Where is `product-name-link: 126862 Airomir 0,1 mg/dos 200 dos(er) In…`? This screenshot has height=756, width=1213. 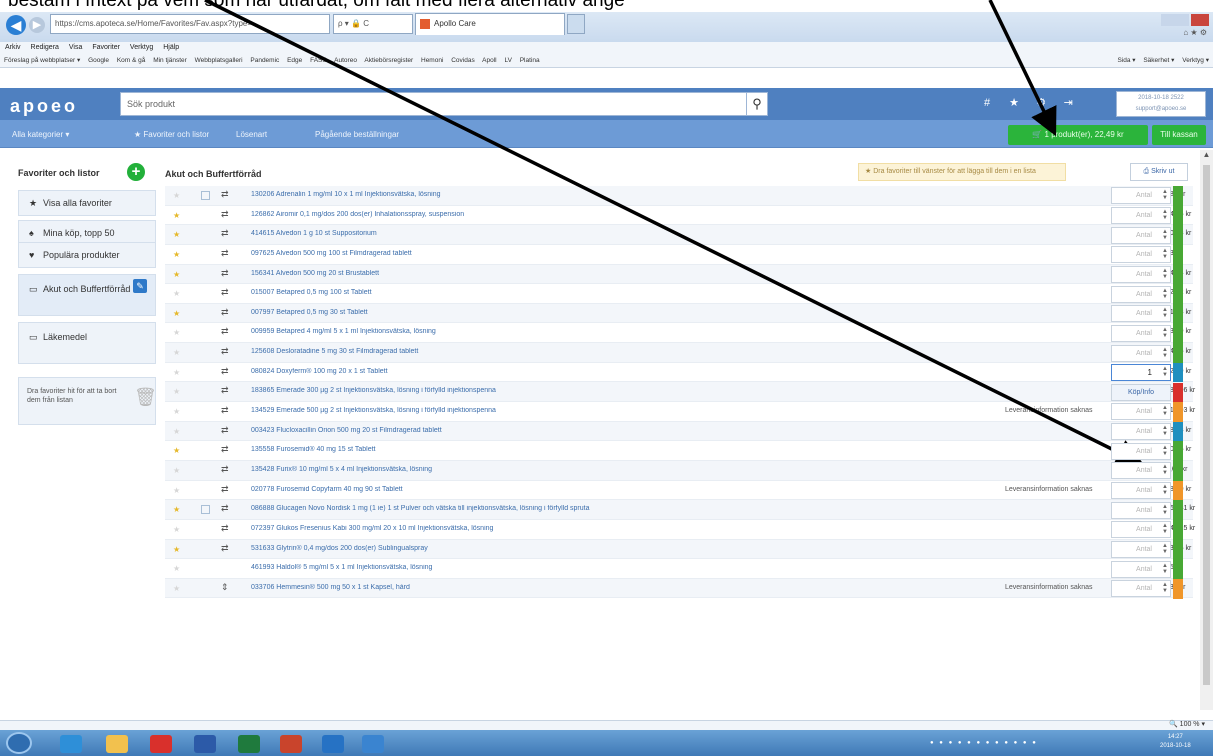
product-name-link: 126862 Airomir 0,1 mg/dos 200 dos(er) In… is located at coordinates (601, 214).